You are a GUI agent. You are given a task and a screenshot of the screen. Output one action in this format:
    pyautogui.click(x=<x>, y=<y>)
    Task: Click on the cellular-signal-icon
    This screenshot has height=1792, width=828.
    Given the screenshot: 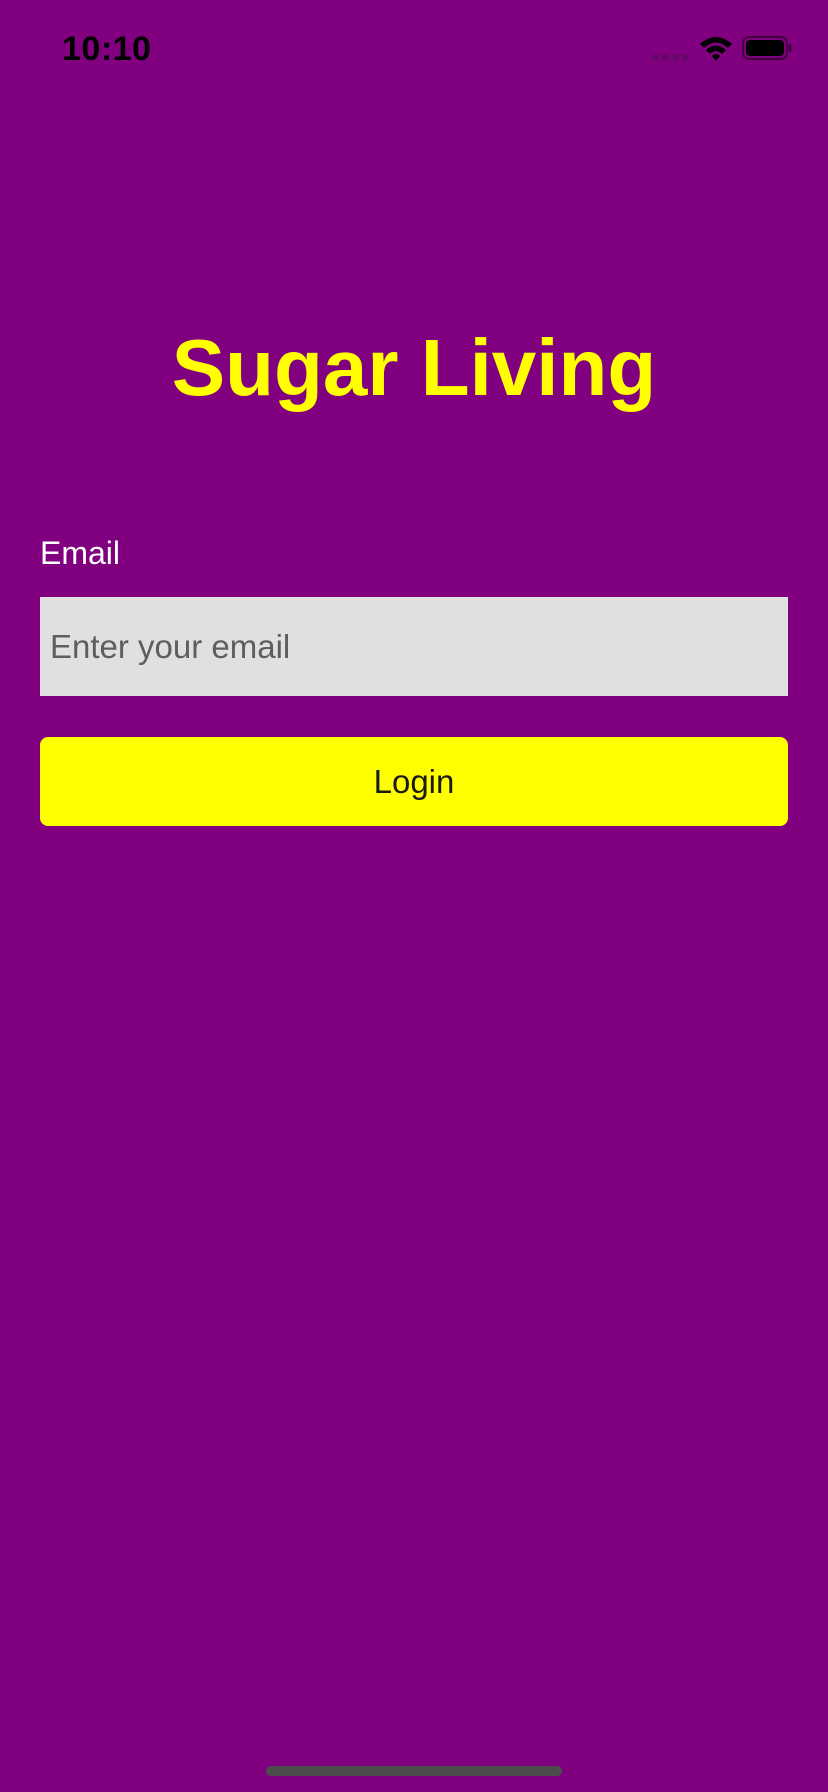 What is the action you would take?
    pyautogui.click(x=671, y=58)
    